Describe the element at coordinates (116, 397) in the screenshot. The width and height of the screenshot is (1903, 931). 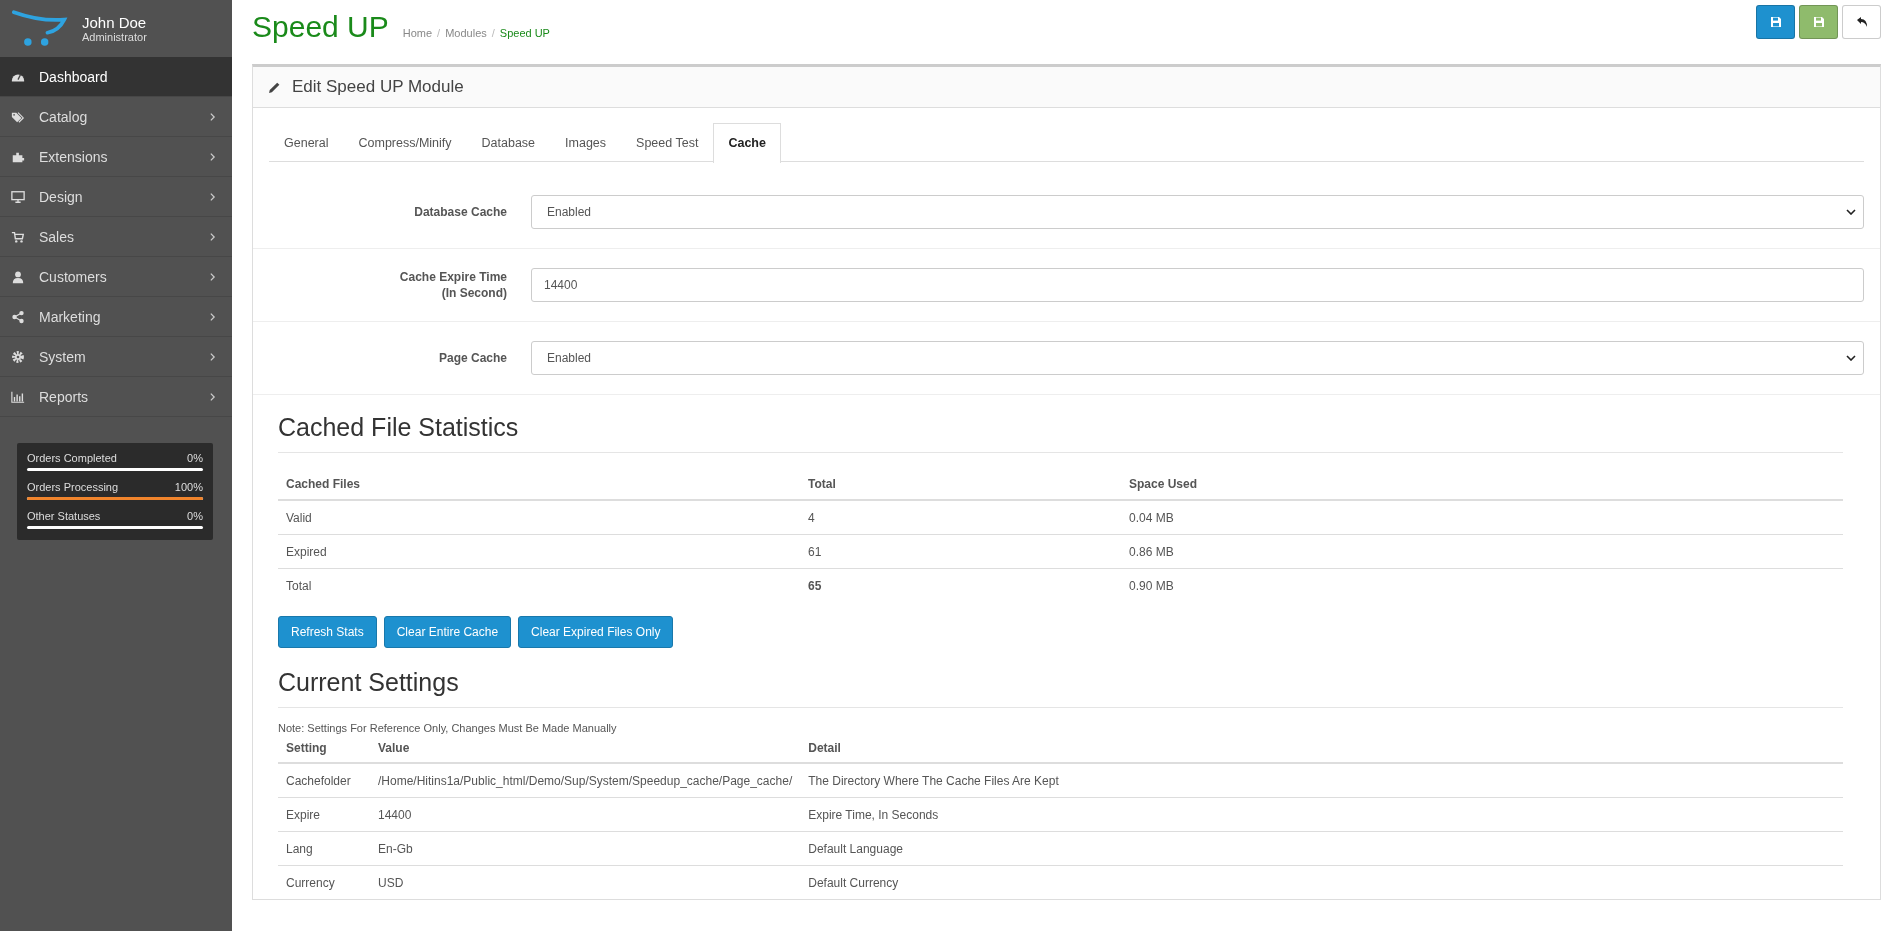
I see `menu-item: Reports` at that location.